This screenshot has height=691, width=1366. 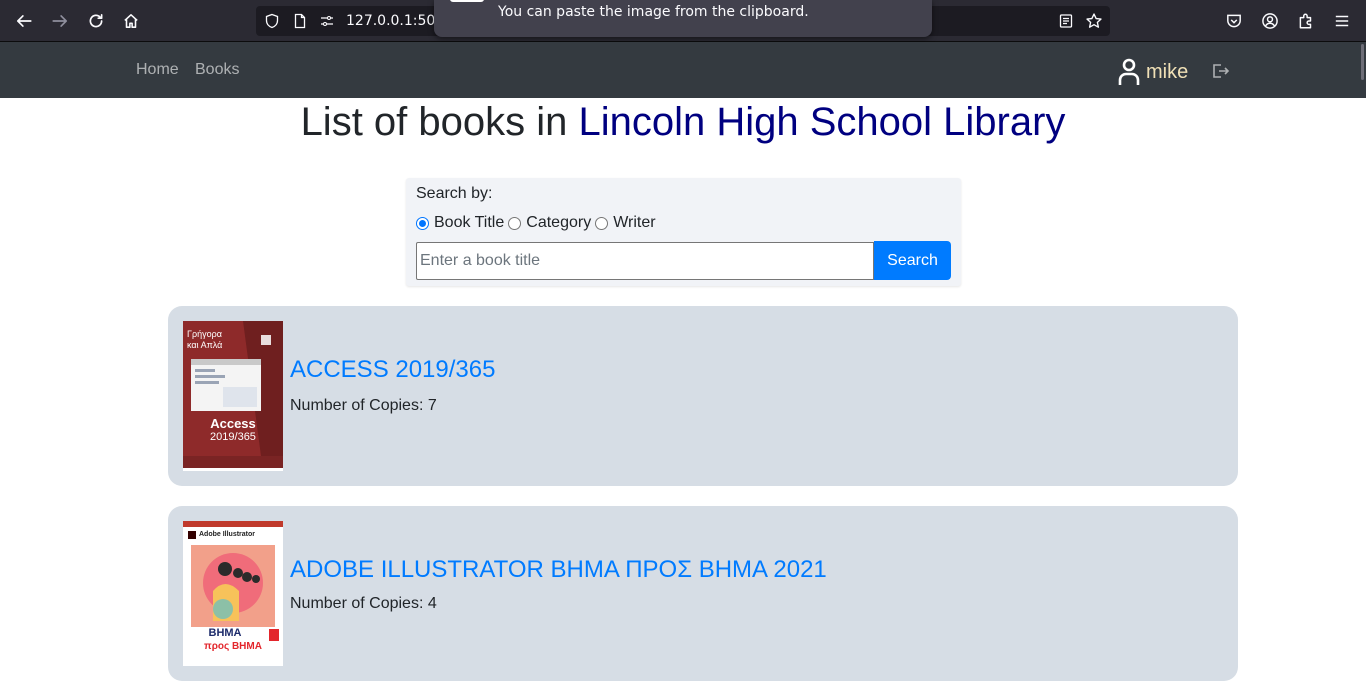 I want to click on pocket-button, so click(x=1234, y=21).